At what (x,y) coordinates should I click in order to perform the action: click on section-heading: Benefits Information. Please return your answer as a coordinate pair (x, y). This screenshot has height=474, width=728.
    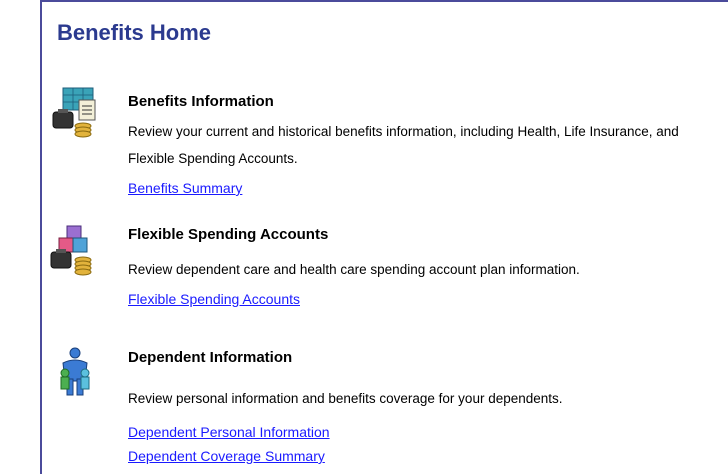
    Looking at the image, I should click on (201, 101).